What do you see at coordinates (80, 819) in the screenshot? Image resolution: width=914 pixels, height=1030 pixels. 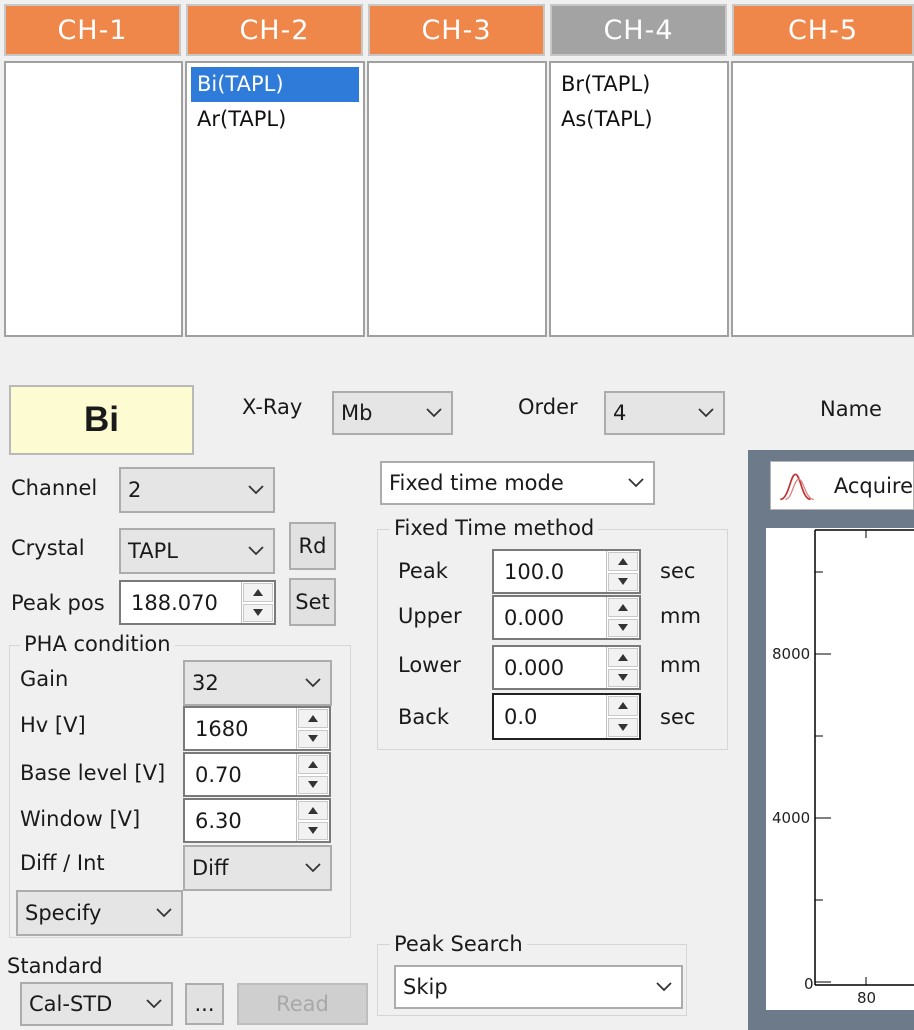 I see `window-label: Window [V]` at bounding box center [80, 819].